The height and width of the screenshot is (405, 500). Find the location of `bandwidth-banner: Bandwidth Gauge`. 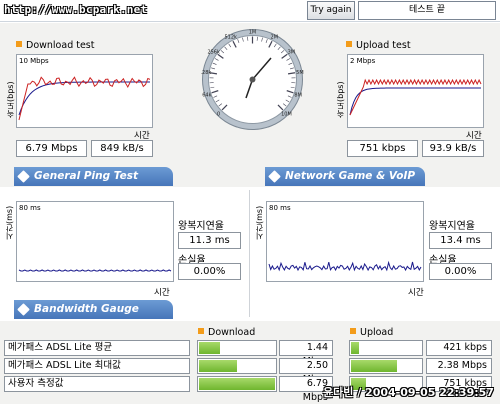

bandwidth-banner: Bandwidth Gauge is located at coordinates (93, 309).